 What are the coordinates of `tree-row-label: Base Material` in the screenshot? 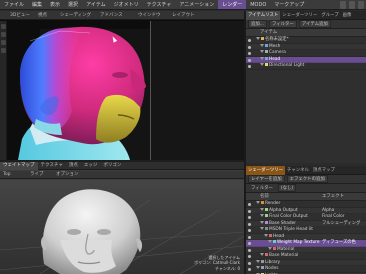 It's located at (284, 255).